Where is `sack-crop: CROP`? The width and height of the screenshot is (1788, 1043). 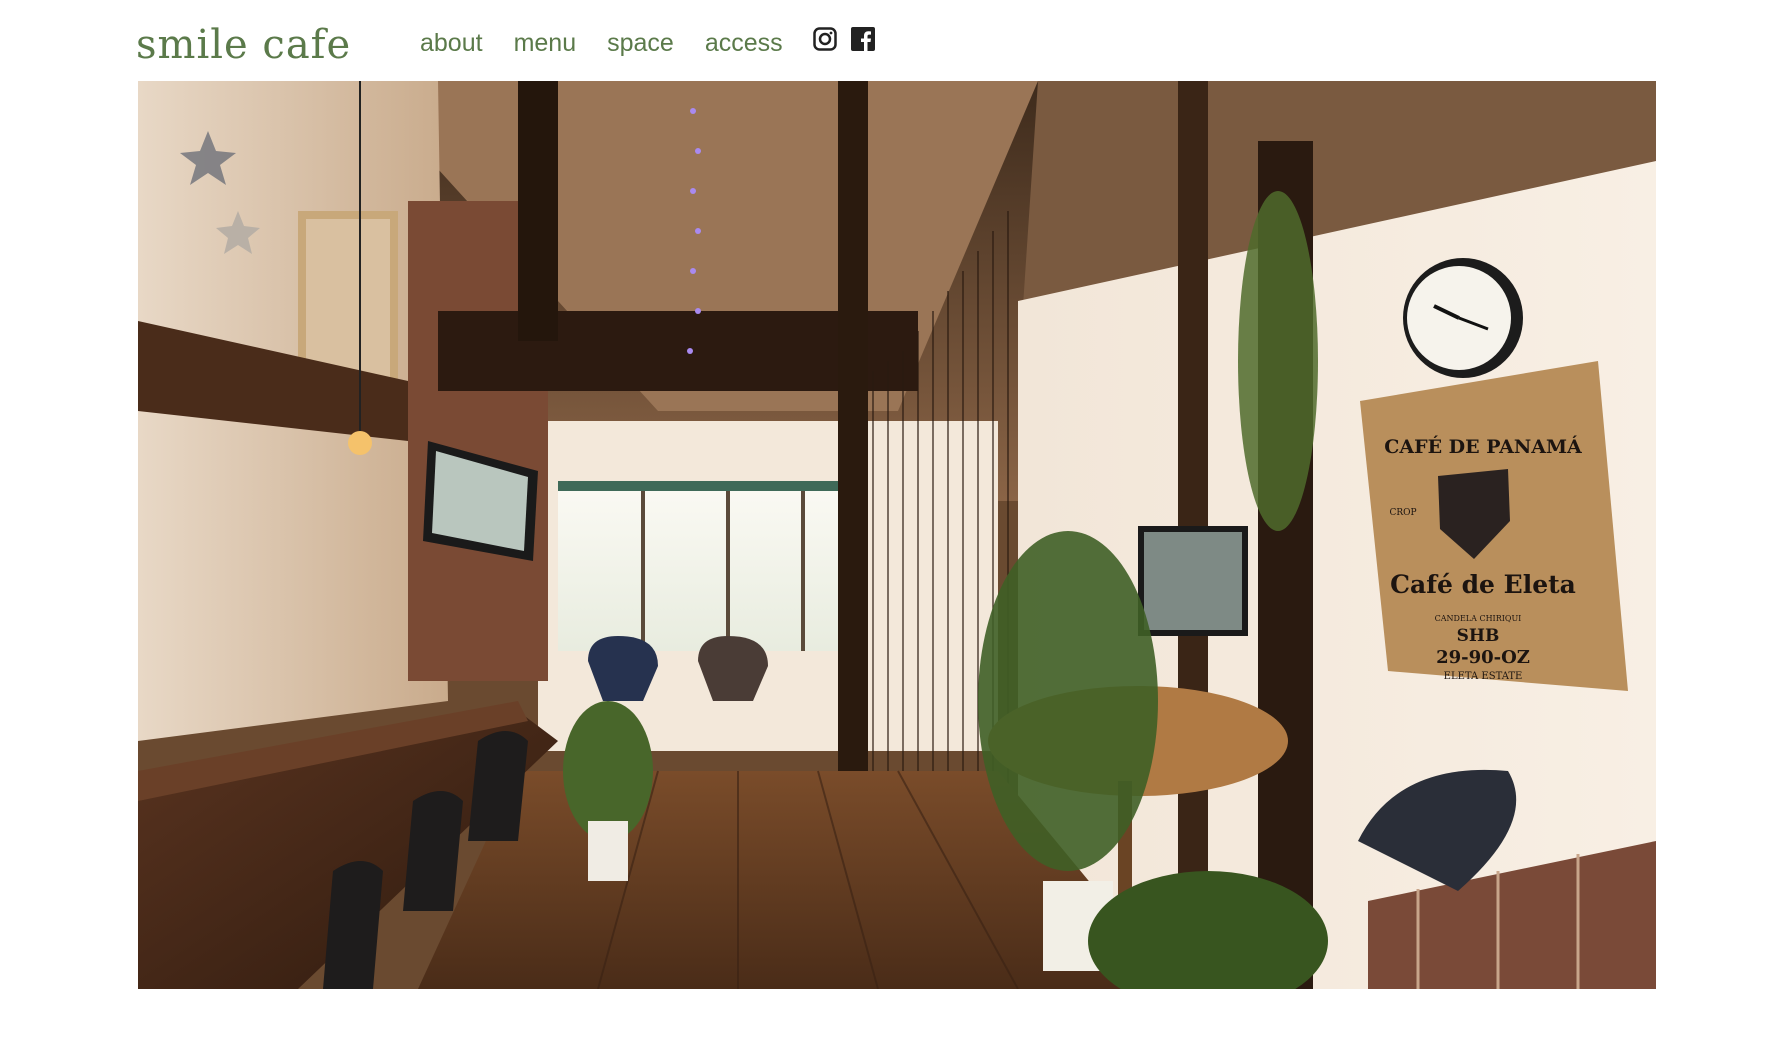 sack-crop: CROP is located at coordinates (1402, 513).